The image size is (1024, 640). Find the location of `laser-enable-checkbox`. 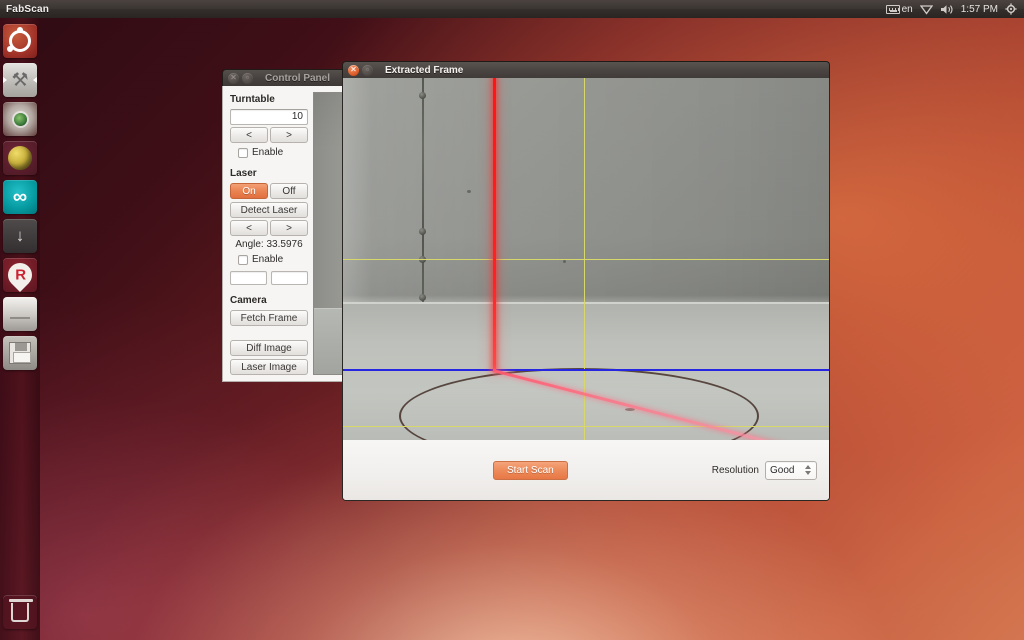

laser-enable-checkbox is located at coordinates (243, 259).